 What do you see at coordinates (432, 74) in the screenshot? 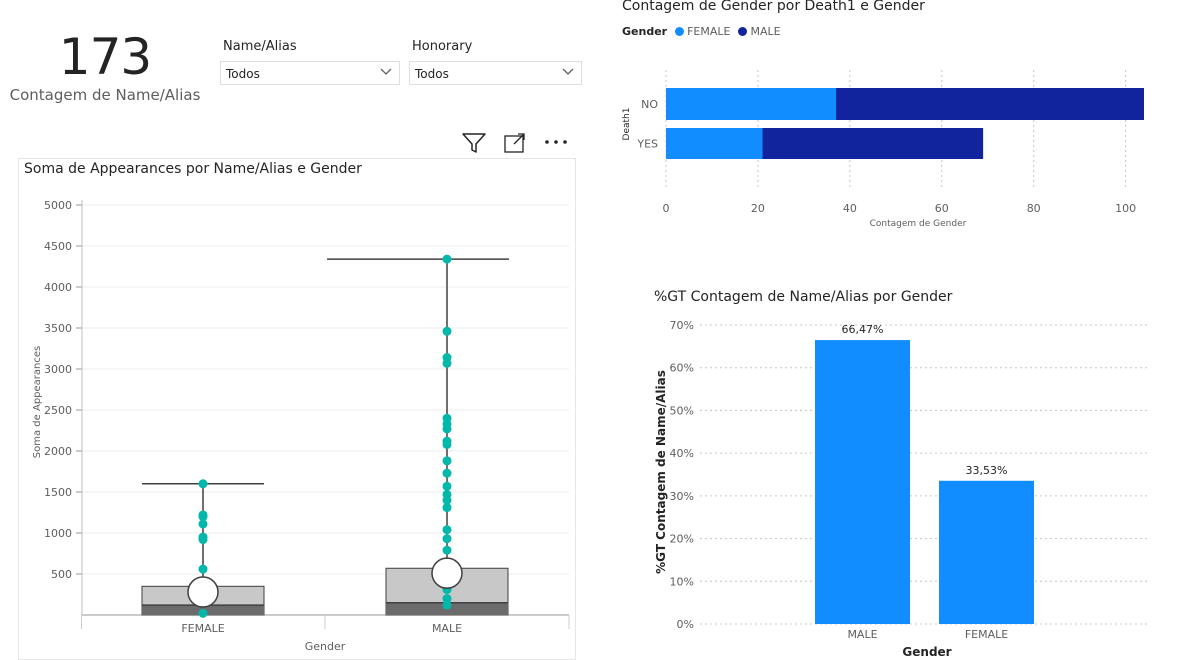
I see `slicer-honorary-value: Todos` at bounding box center [432, 74].